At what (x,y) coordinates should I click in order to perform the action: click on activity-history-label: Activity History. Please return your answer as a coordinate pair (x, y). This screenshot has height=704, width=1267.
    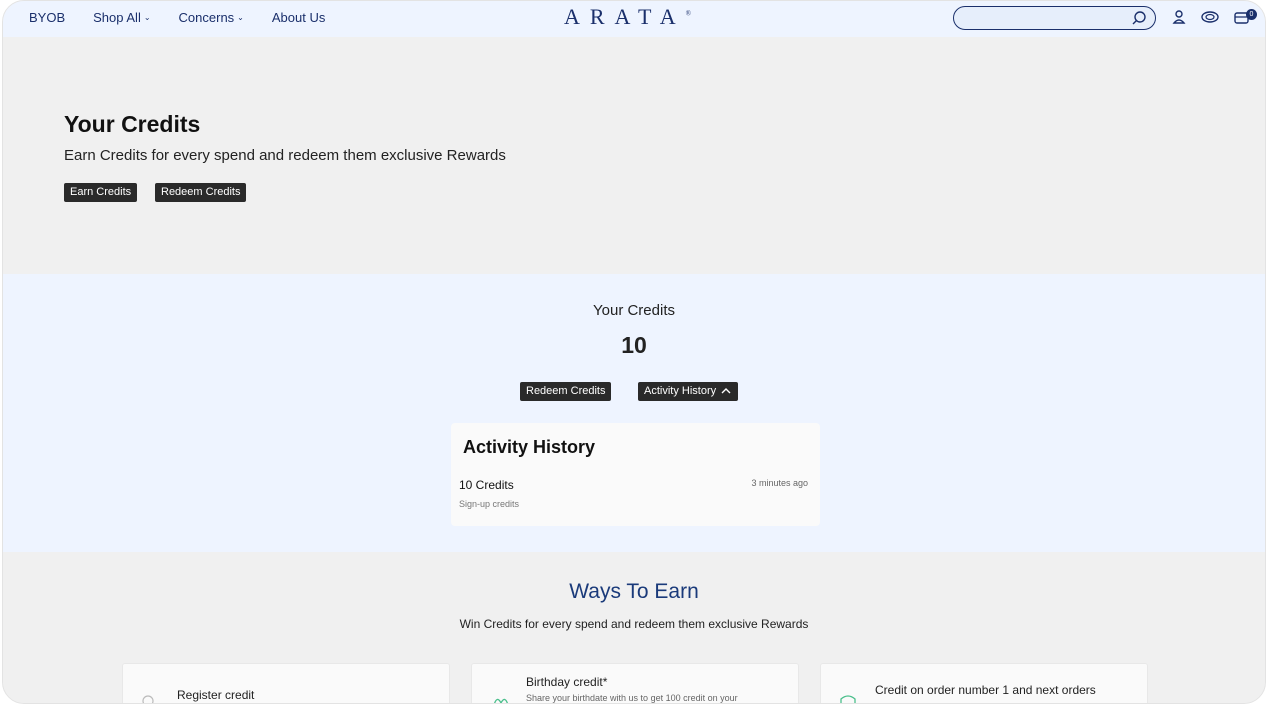
    Looking at the image, I should click on (680, 391).